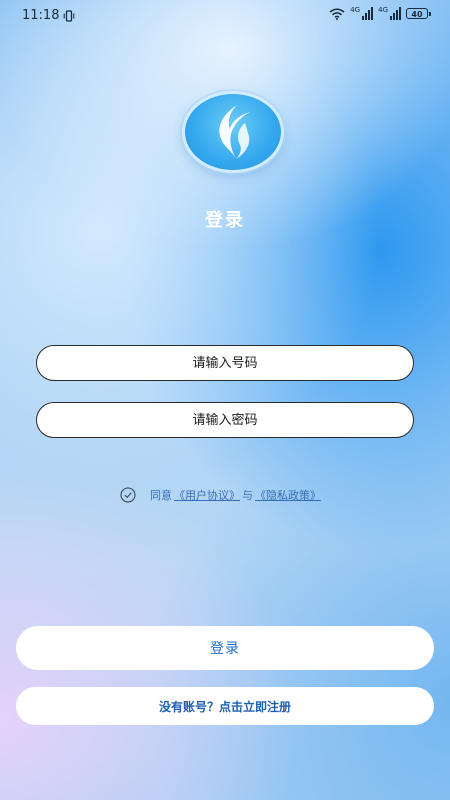  Describe the element at coordinates (225, 16) in the screenshot. I see `status-bar: 11:18 4G 4G 40` at that location.